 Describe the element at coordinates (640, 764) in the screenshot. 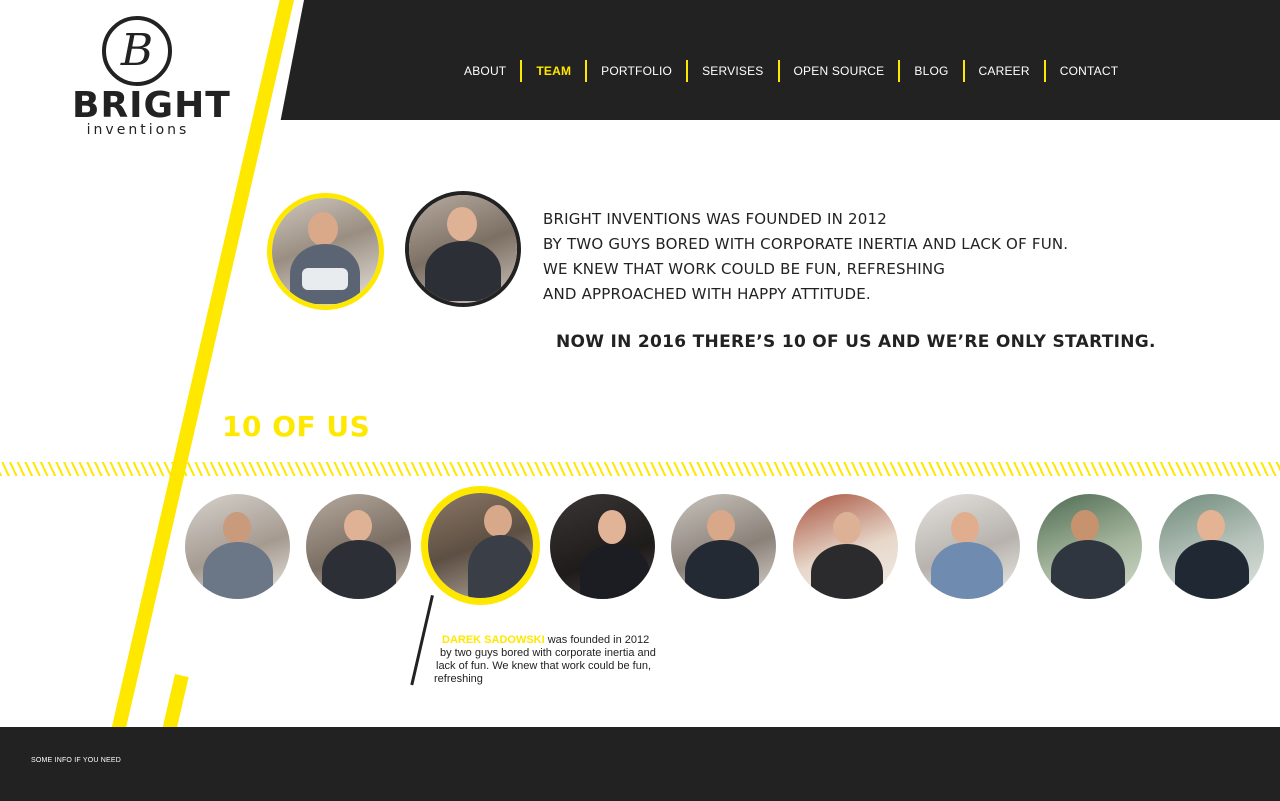

I see `footer-bar` at that location.